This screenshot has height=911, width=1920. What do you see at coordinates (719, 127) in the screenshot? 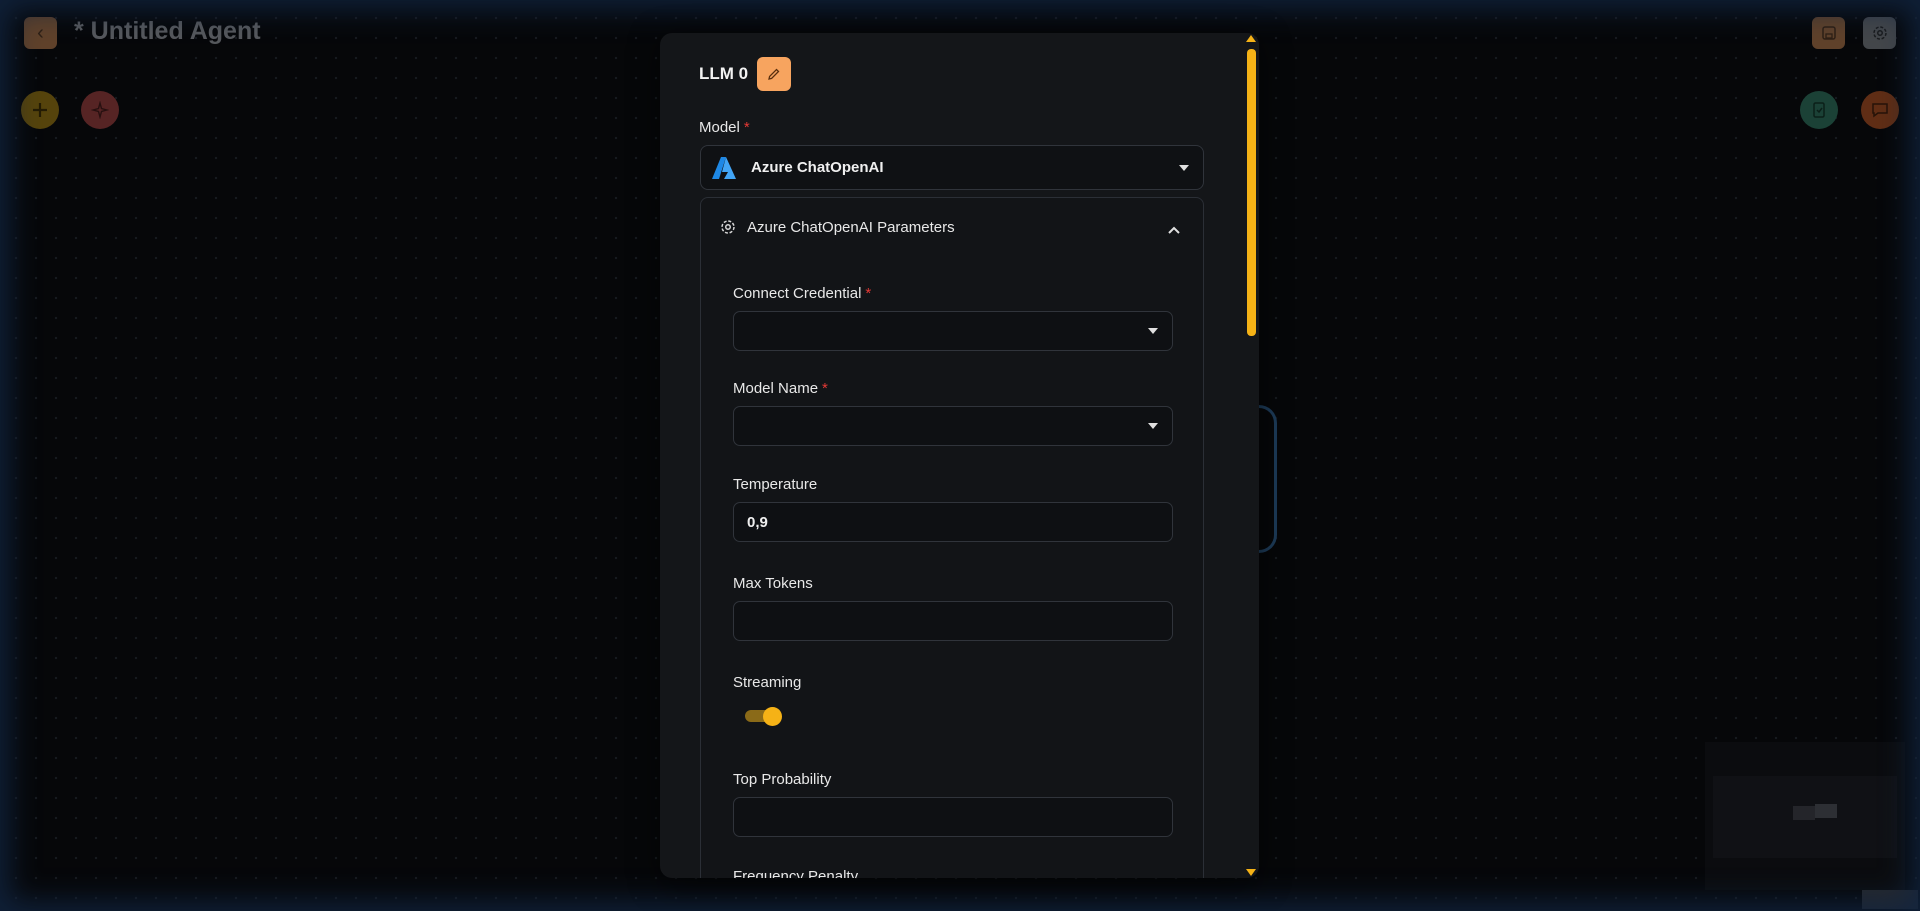
I see `model-label-text: Model` at bounding box center [719, 127].